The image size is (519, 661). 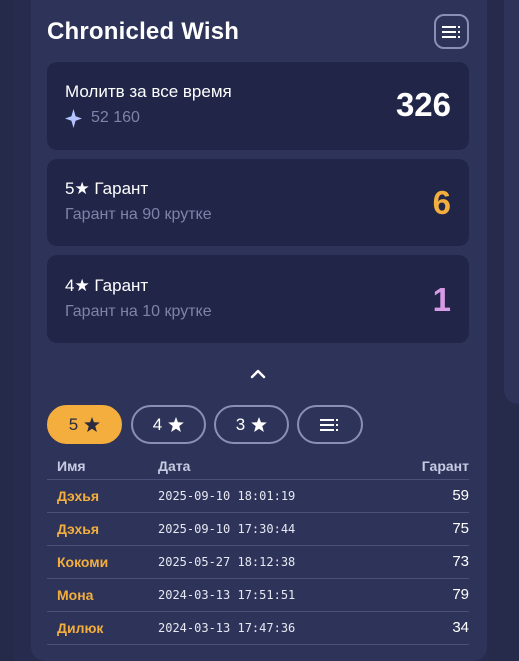 I want to click on row-date: 2025-09-10 18:01:19, so click(x=227, y=496).